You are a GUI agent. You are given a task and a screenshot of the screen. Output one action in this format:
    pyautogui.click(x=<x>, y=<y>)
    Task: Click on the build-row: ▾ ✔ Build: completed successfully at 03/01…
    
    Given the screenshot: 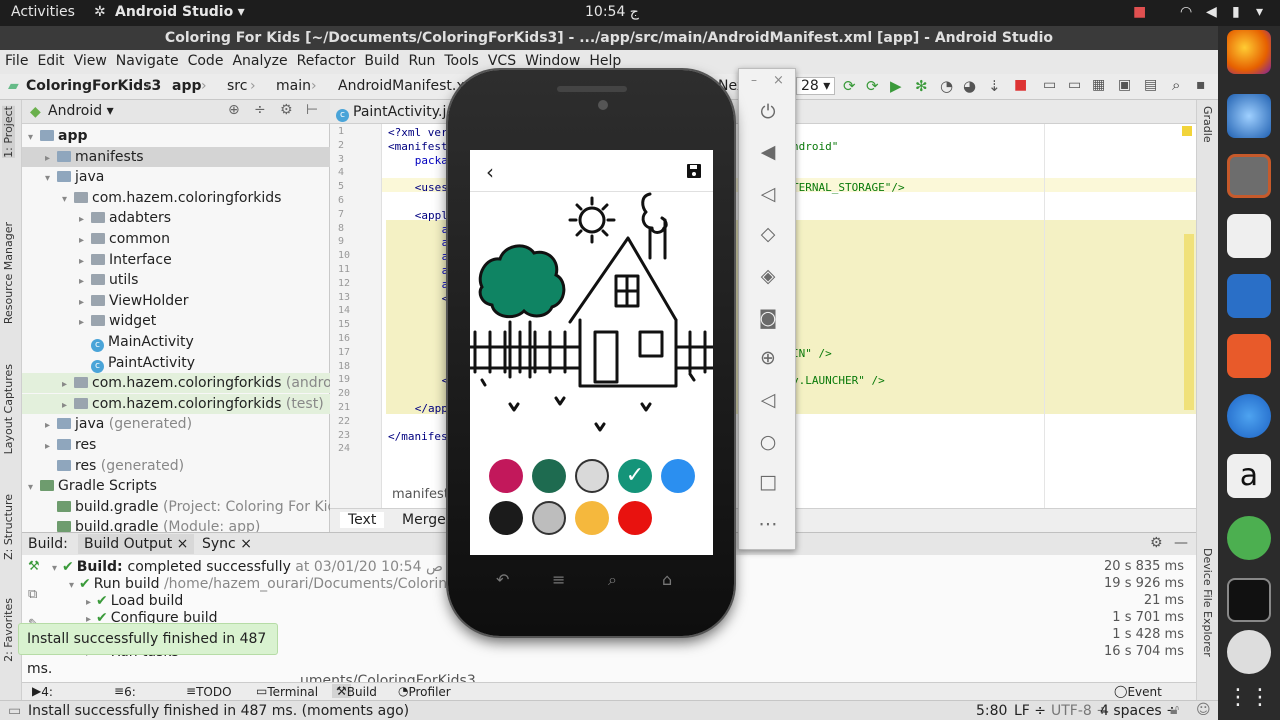 What is the action you would take?
    pyautogui.click(x=247, y=567)
    